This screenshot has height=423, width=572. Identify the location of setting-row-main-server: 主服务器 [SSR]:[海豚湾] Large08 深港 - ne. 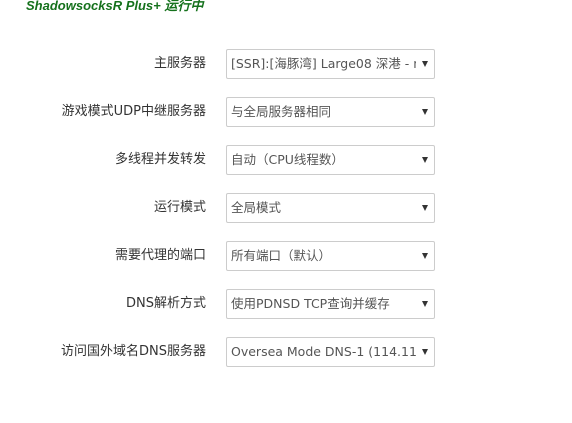
(286, 64).